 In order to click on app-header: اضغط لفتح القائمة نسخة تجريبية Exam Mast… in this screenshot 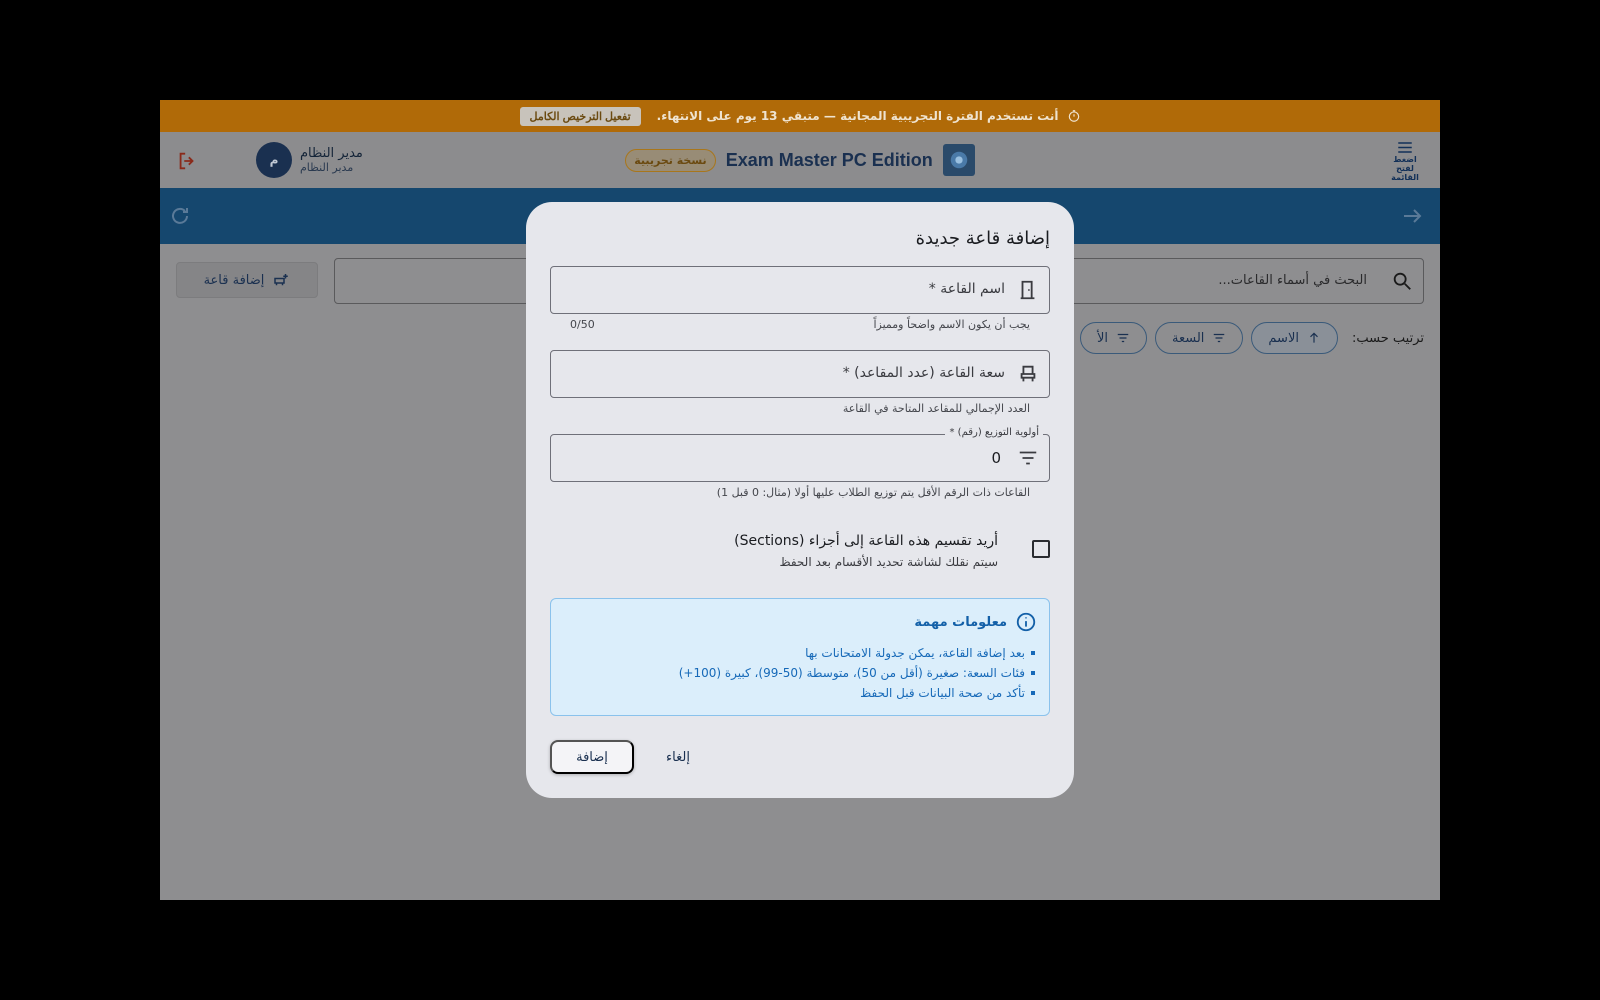, I will do `click(800, 160)`.